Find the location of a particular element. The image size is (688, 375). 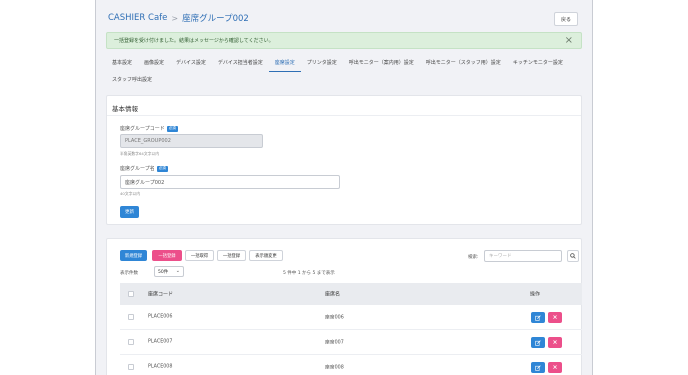

group-code-label-text: 座席グループコード is located at coordinates (142, 129).